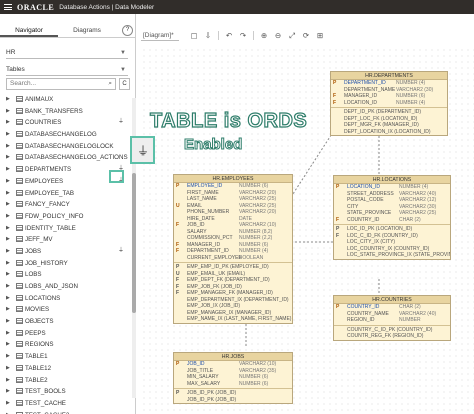  Describe the element at coordinates (392, 224) in the screenshot. I see `entity-divider` at that location.